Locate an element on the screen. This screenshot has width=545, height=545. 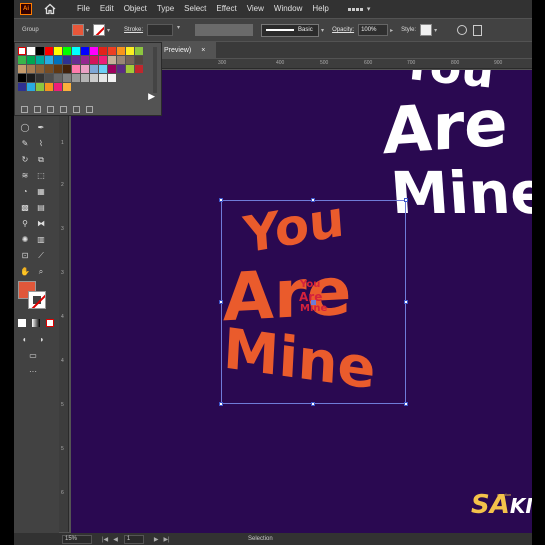
white-text-line-2: Are is located at coordinates (445, 128).